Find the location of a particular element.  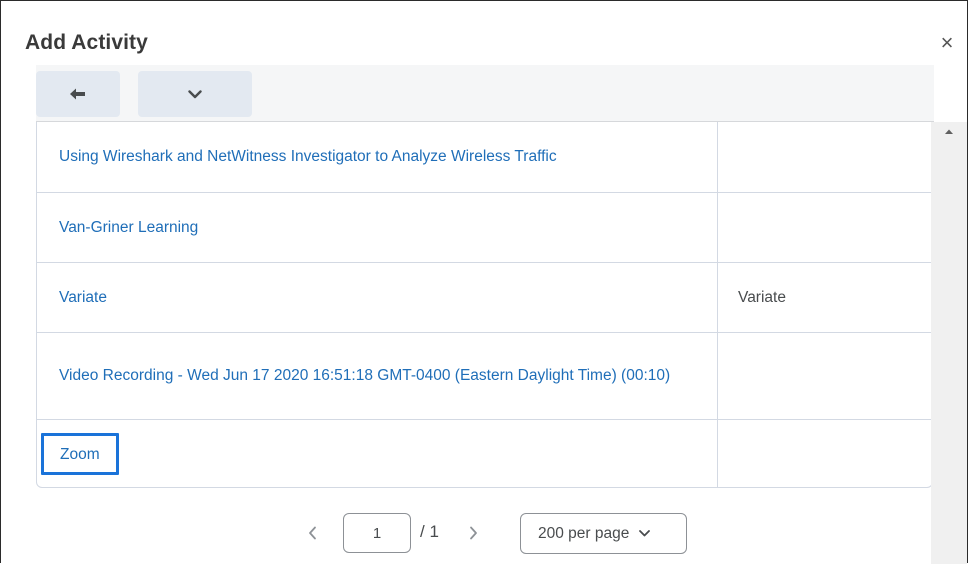

activity-type: Variate is located at coordinates (762, 297).